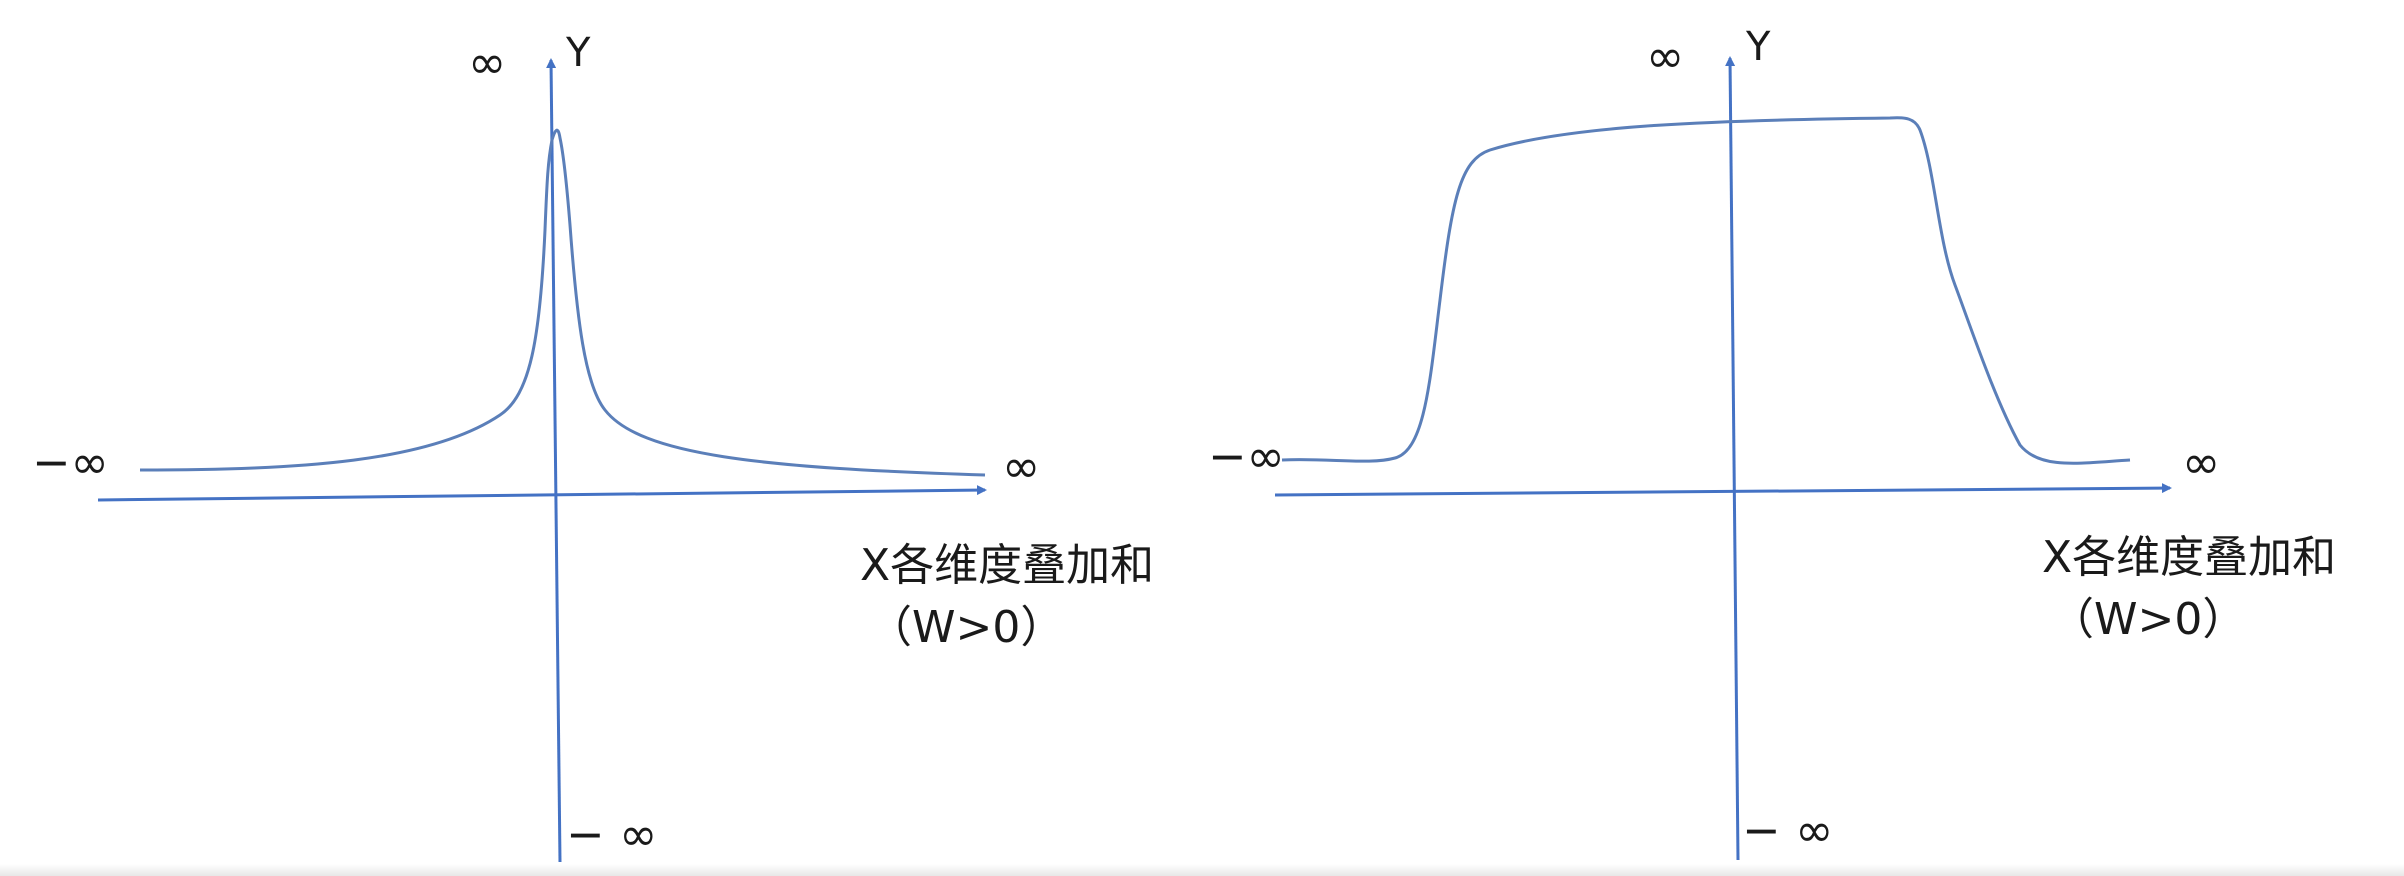  Describe the element at coordinates (2148, 619) in the screenshot. I see `right-x-axis-condition: （W>0）` at that location.